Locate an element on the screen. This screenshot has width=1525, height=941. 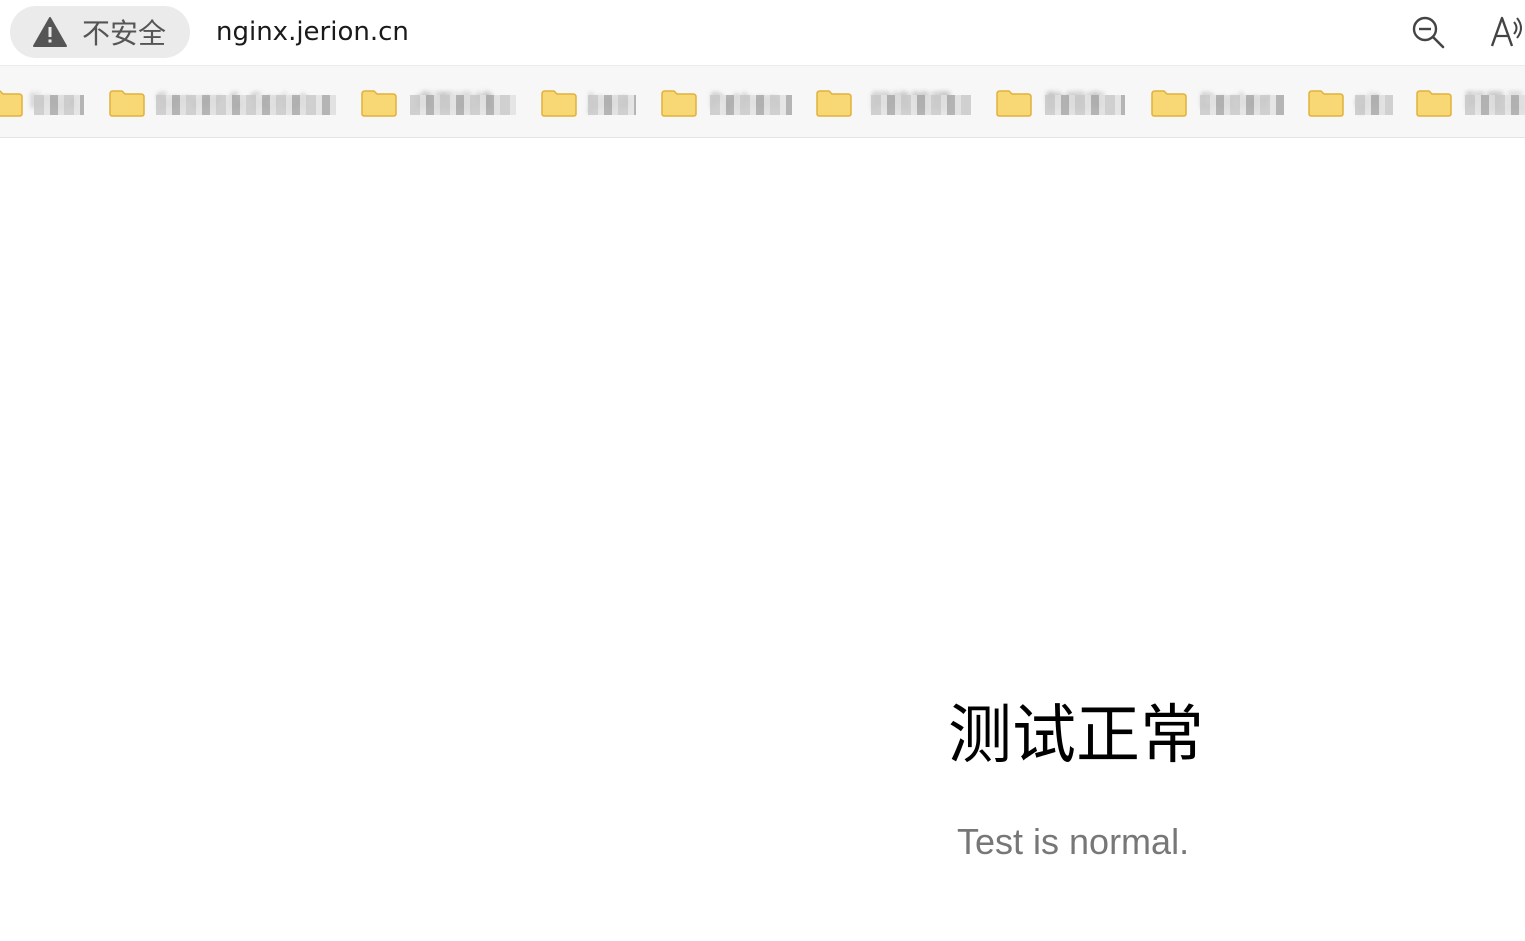
bookmark-folder: 阿里云 is located at coordinates (1470, 103).